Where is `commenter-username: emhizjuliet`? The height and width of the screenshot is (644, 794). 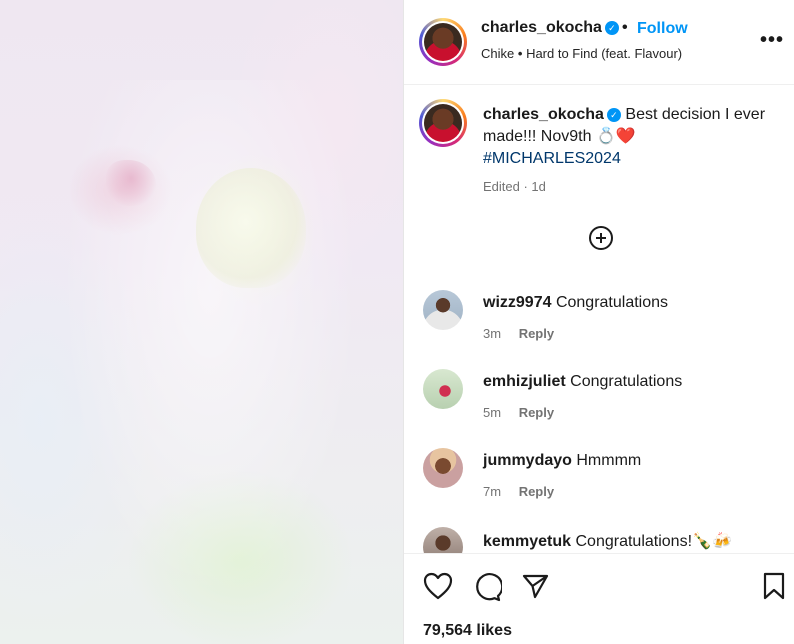 commenter-username: emhizjuliet is located at coordinates (524, 381).